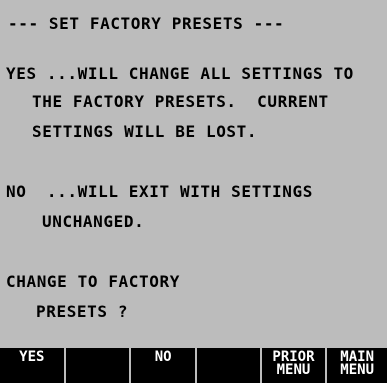  Describe the element at coordinates (163, 357) in the screenshot. I see `softkey-label: NO` at that location.